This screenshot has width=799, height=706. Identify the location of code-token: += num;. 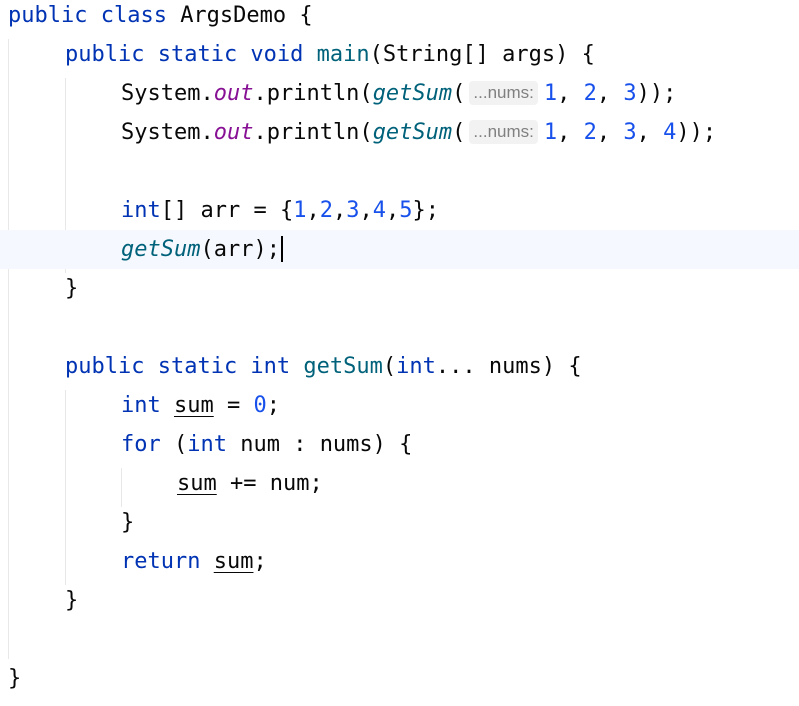
(269, 483).